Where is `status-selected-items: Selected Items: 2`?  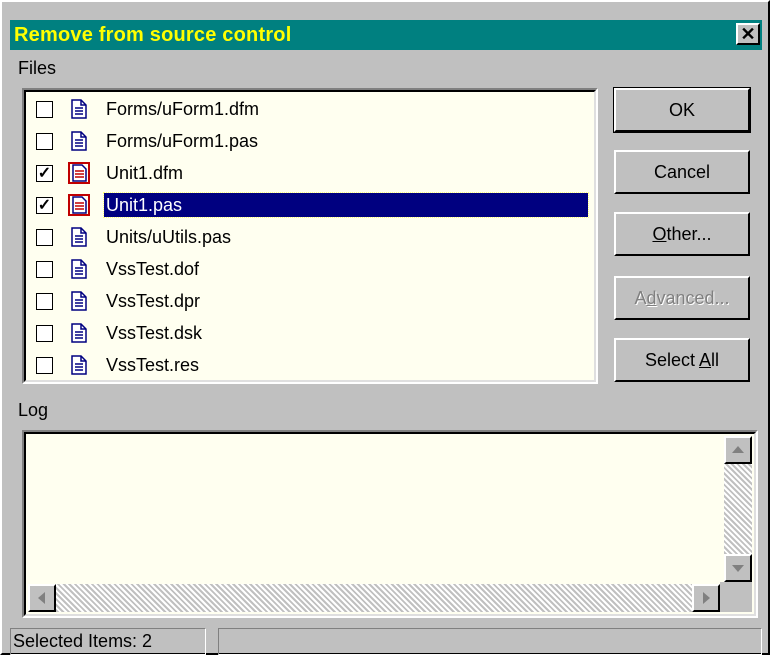
status-selected-items: Selected Items: 2 is located at coordinates (108, 641).